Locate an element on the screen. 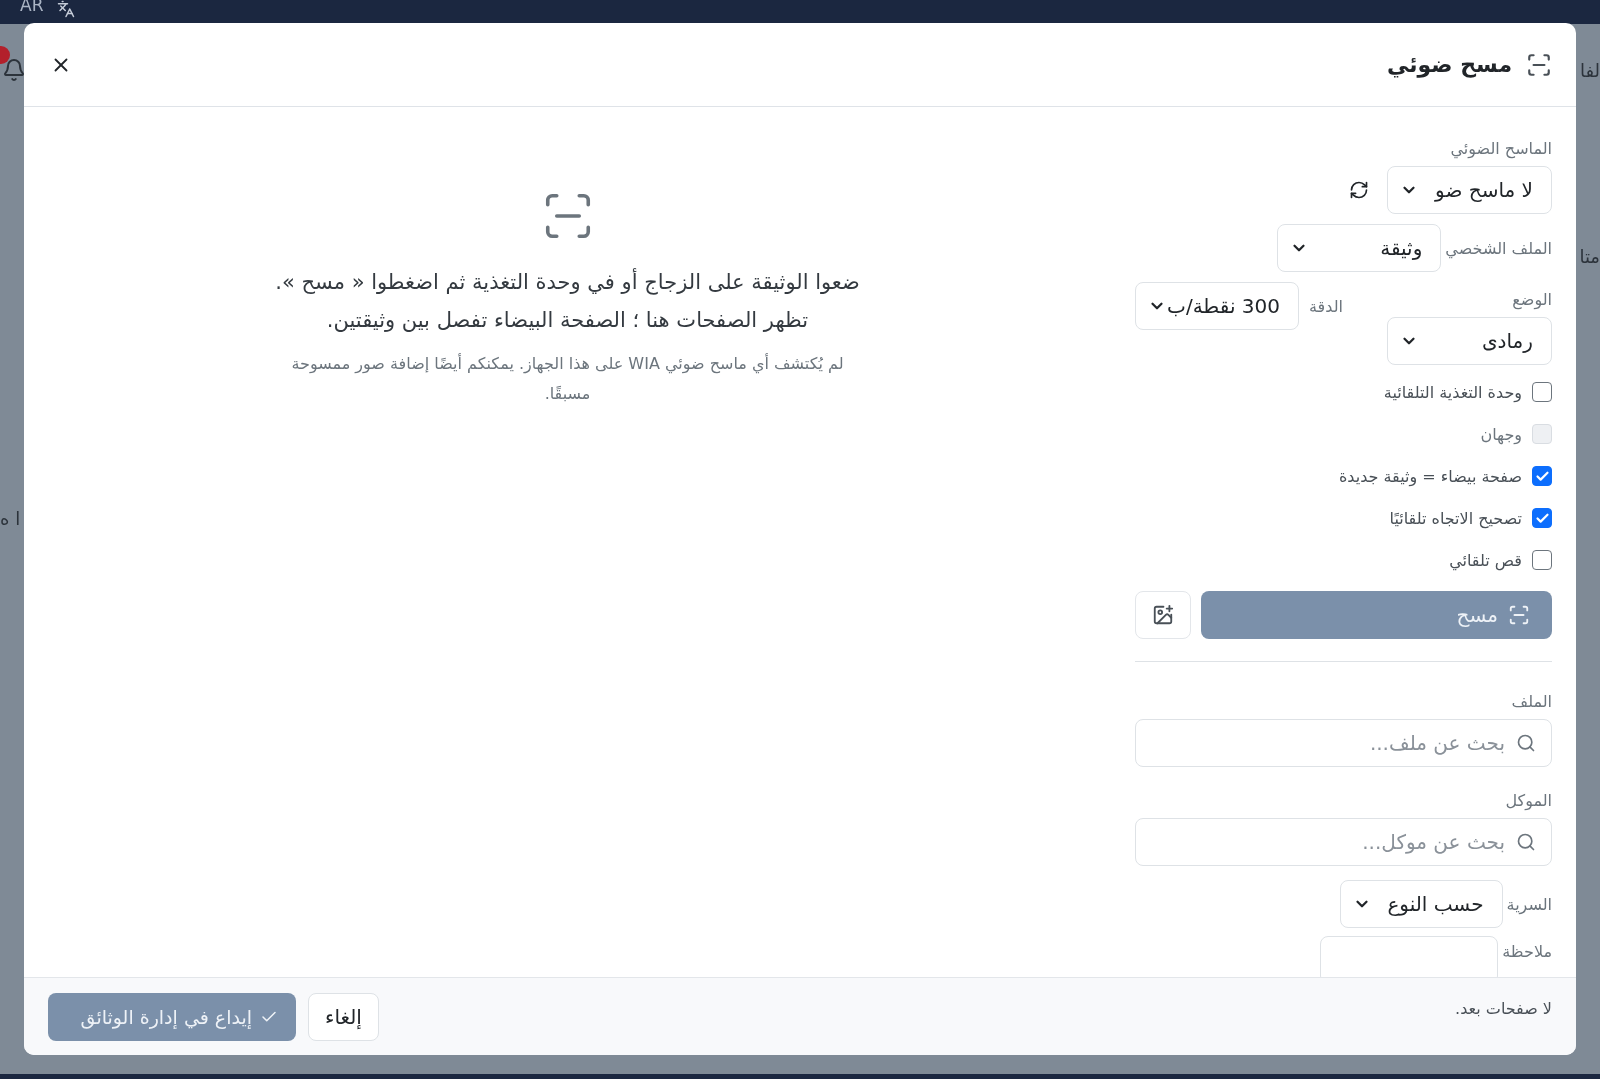  field-label: السرية is located at coordinates (1529, 904).